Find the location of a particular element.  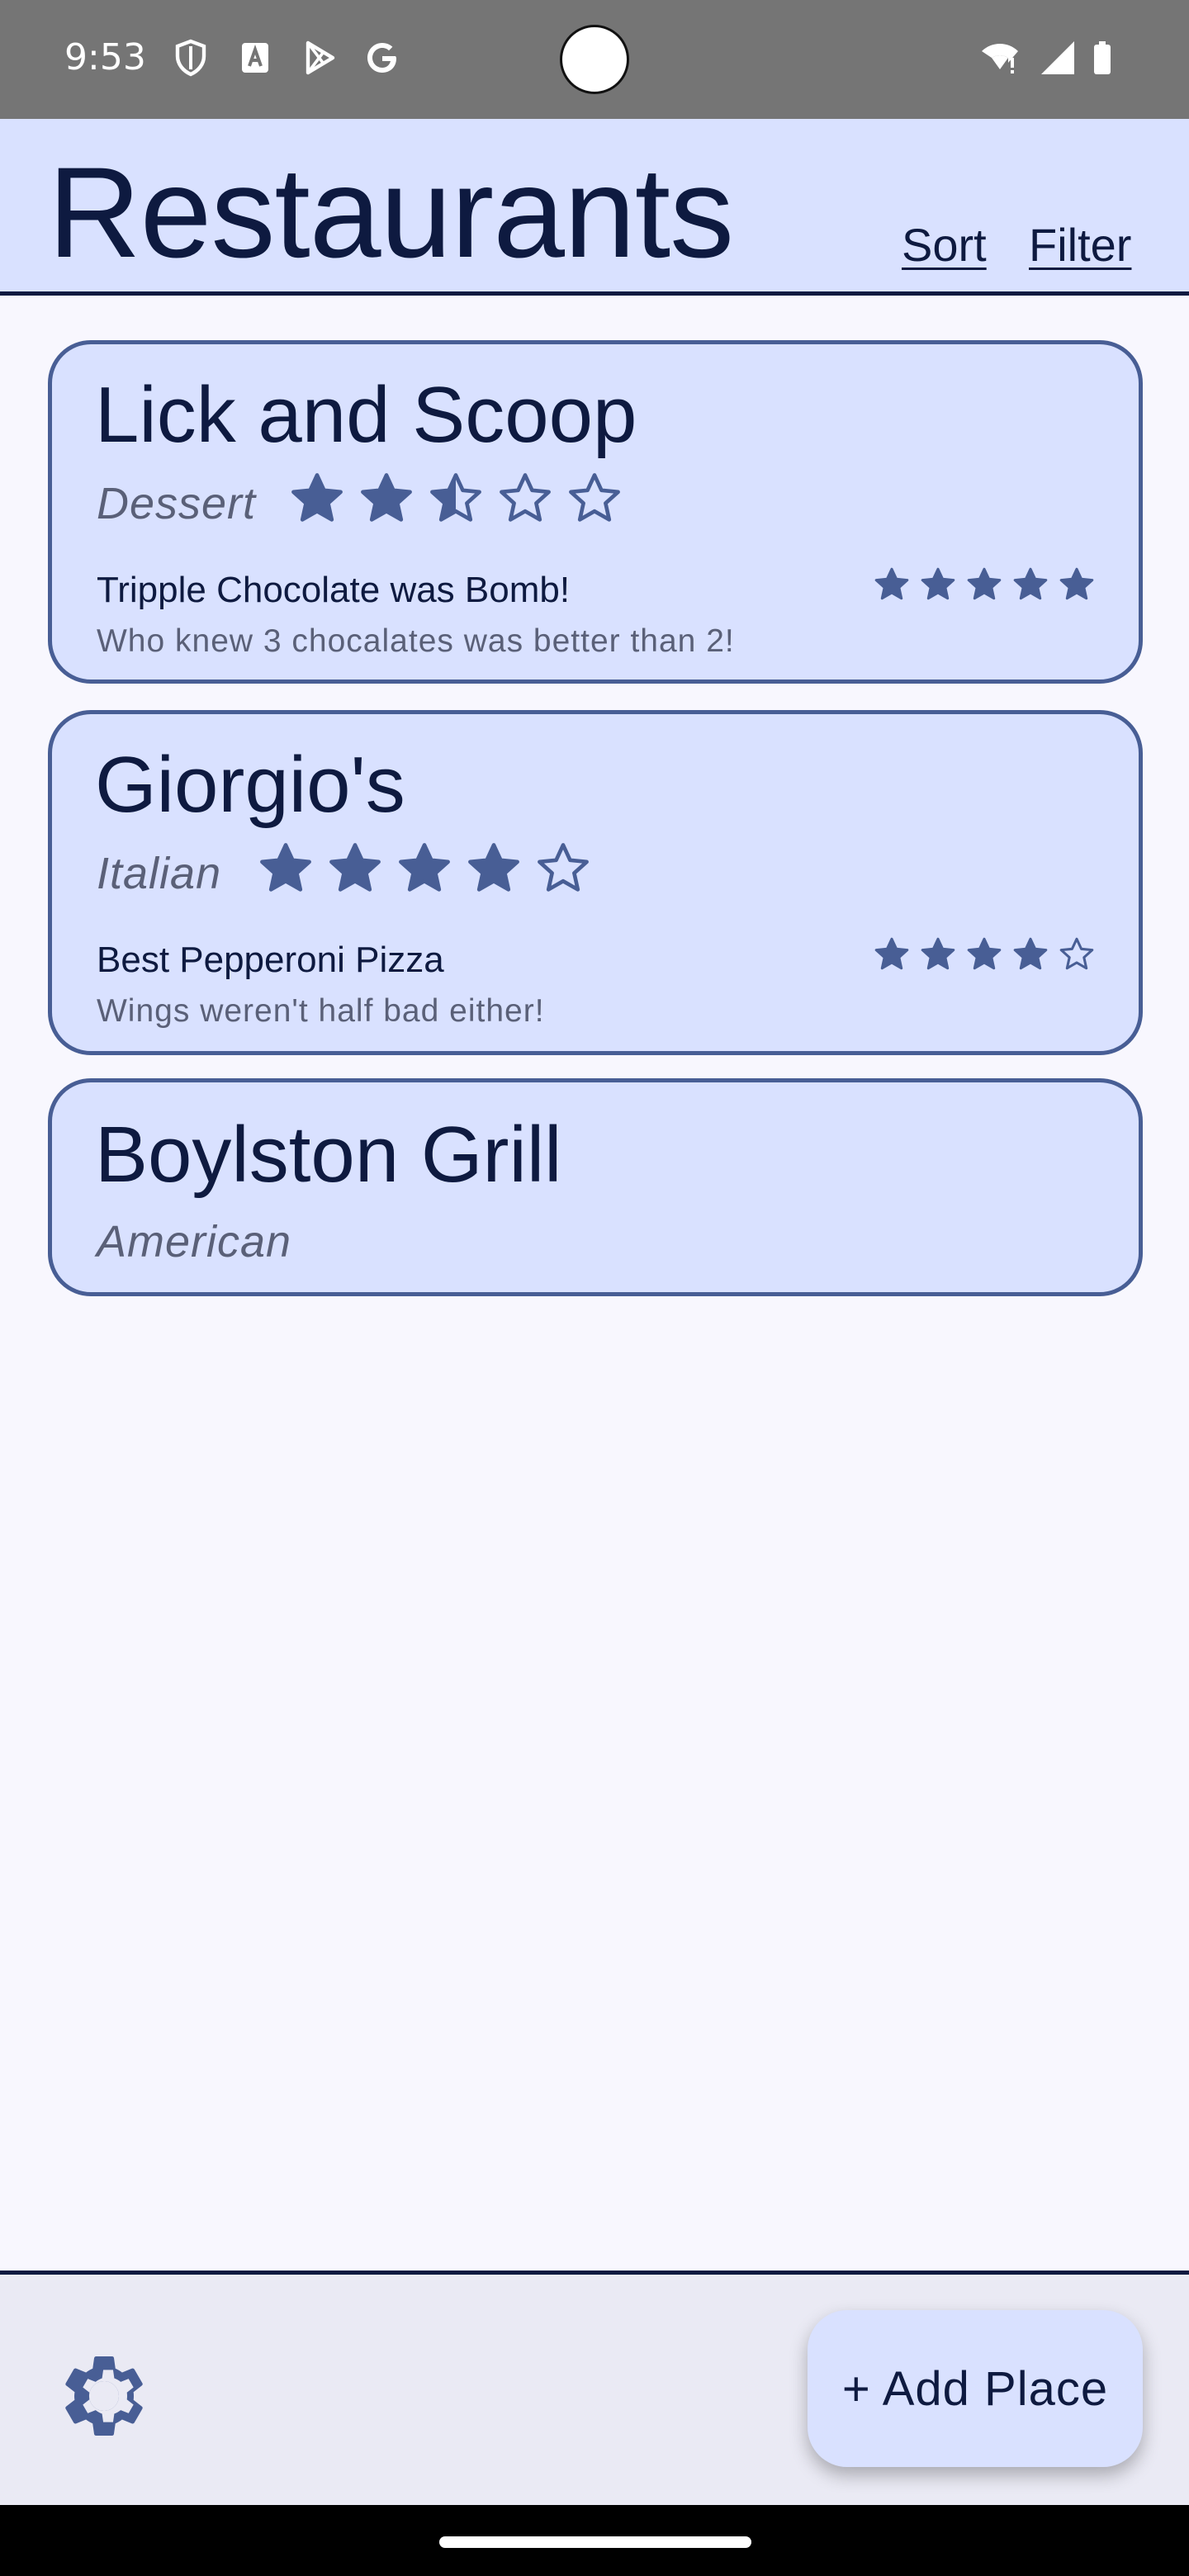

review-body: Wings weren't half bad either! is located at coordinates (321, 1011).